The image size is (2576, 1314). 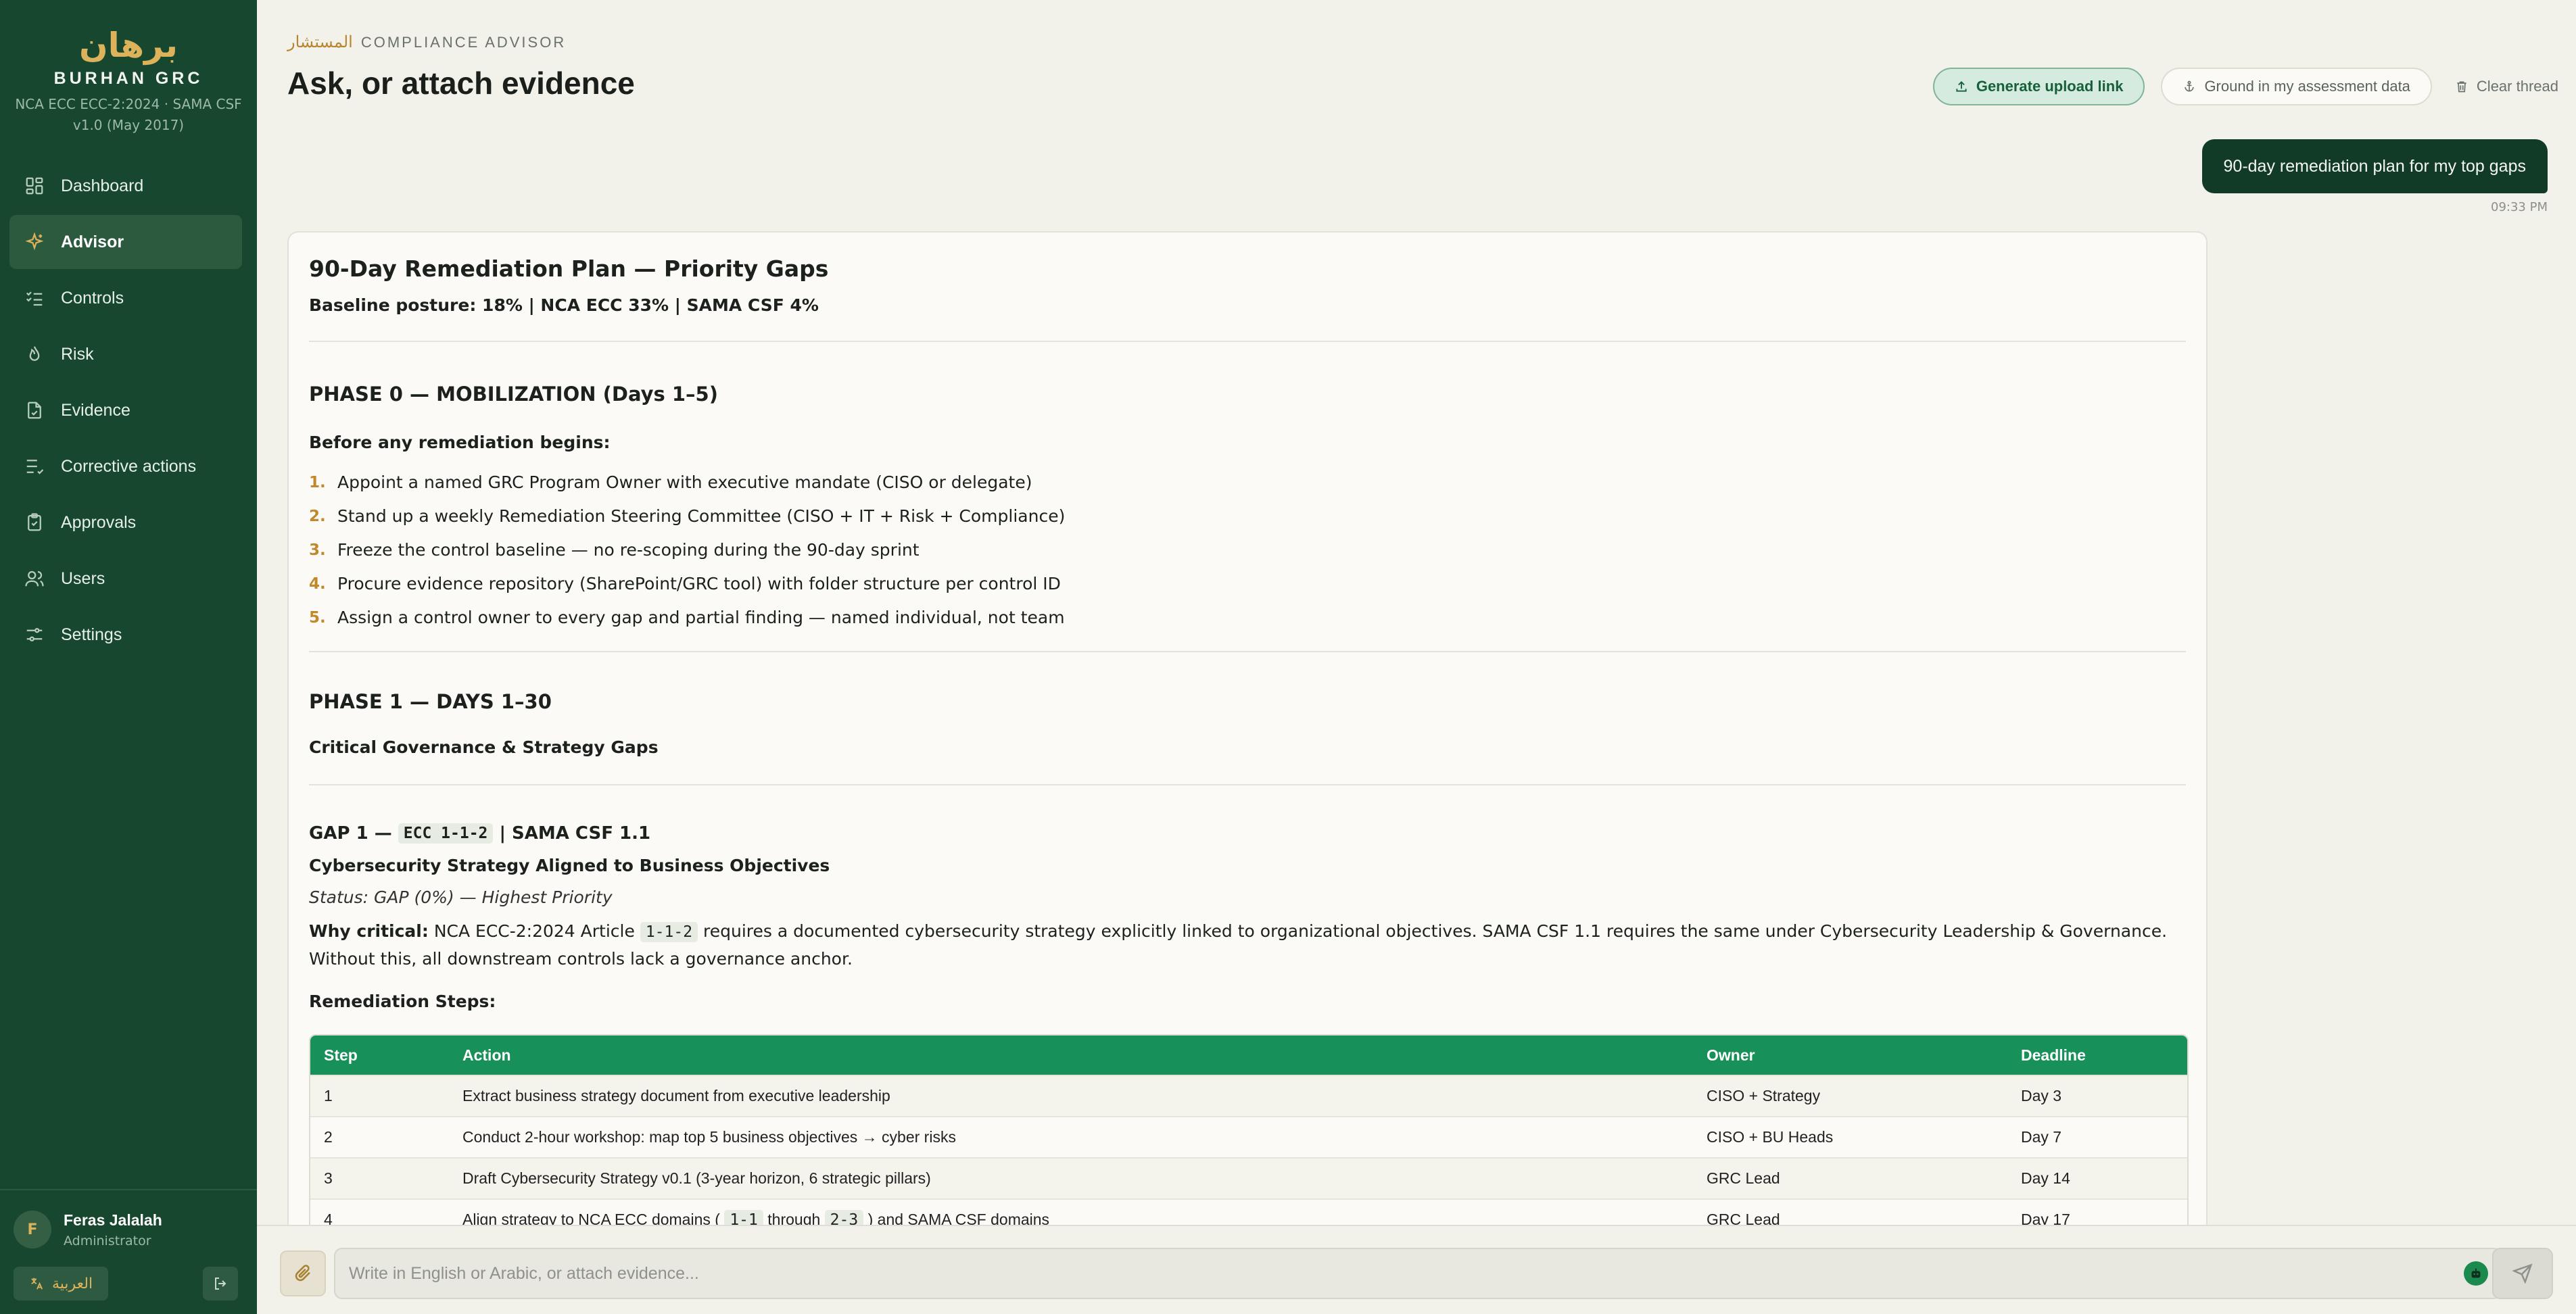 I want to click on phase-0-intro: Before any remediation begins:, so click(x=460, y=442).